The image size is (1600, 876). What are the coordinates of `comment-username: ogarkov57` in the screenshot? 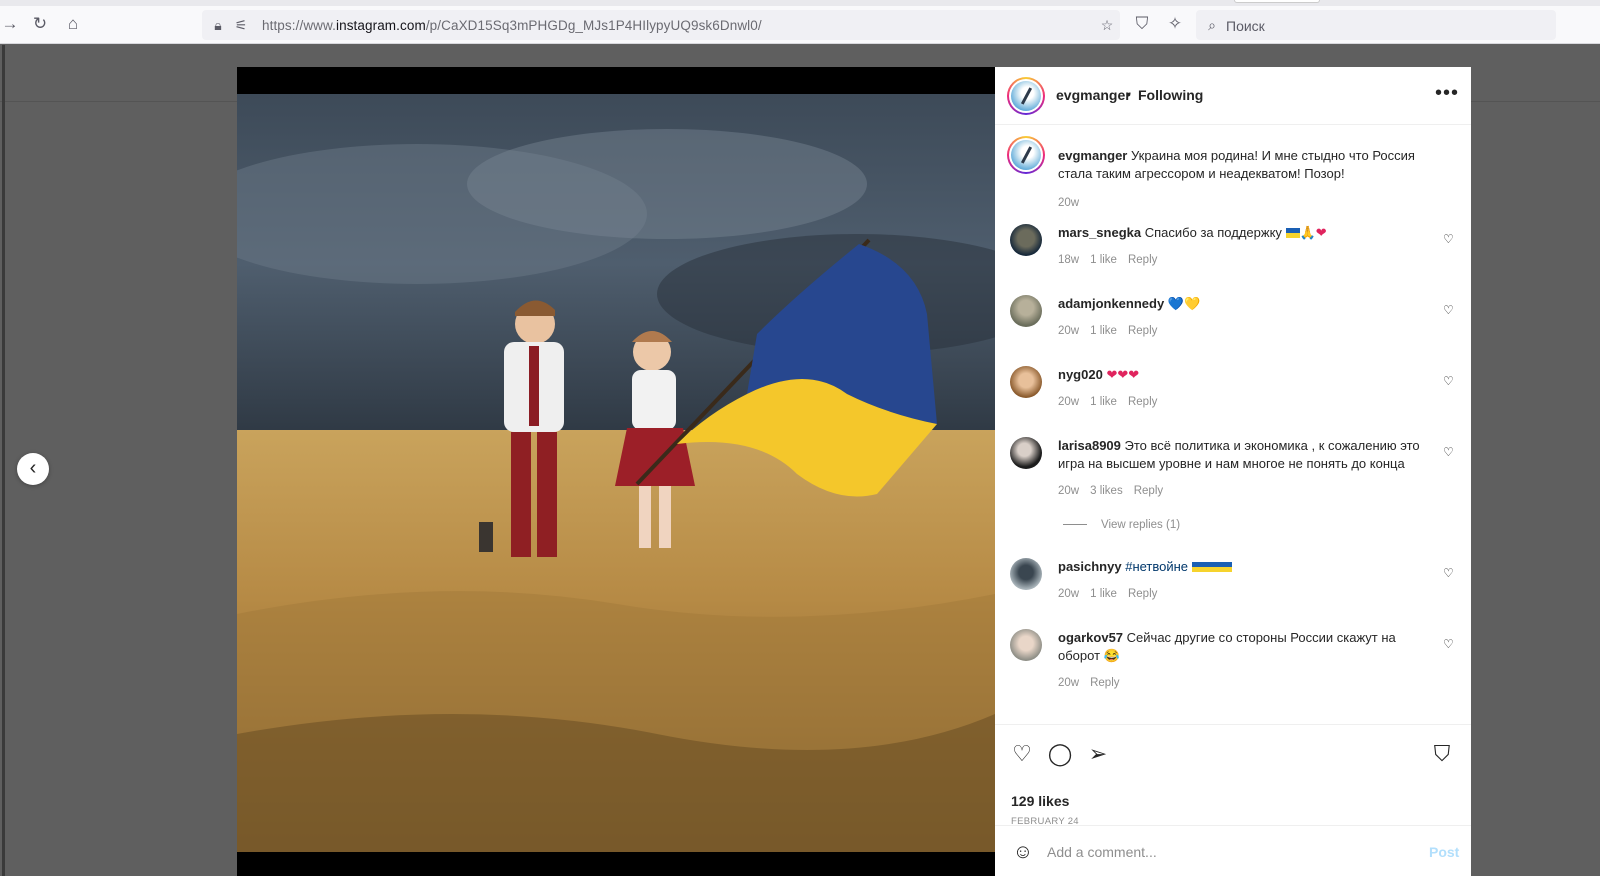 It's located at (1090, 637).